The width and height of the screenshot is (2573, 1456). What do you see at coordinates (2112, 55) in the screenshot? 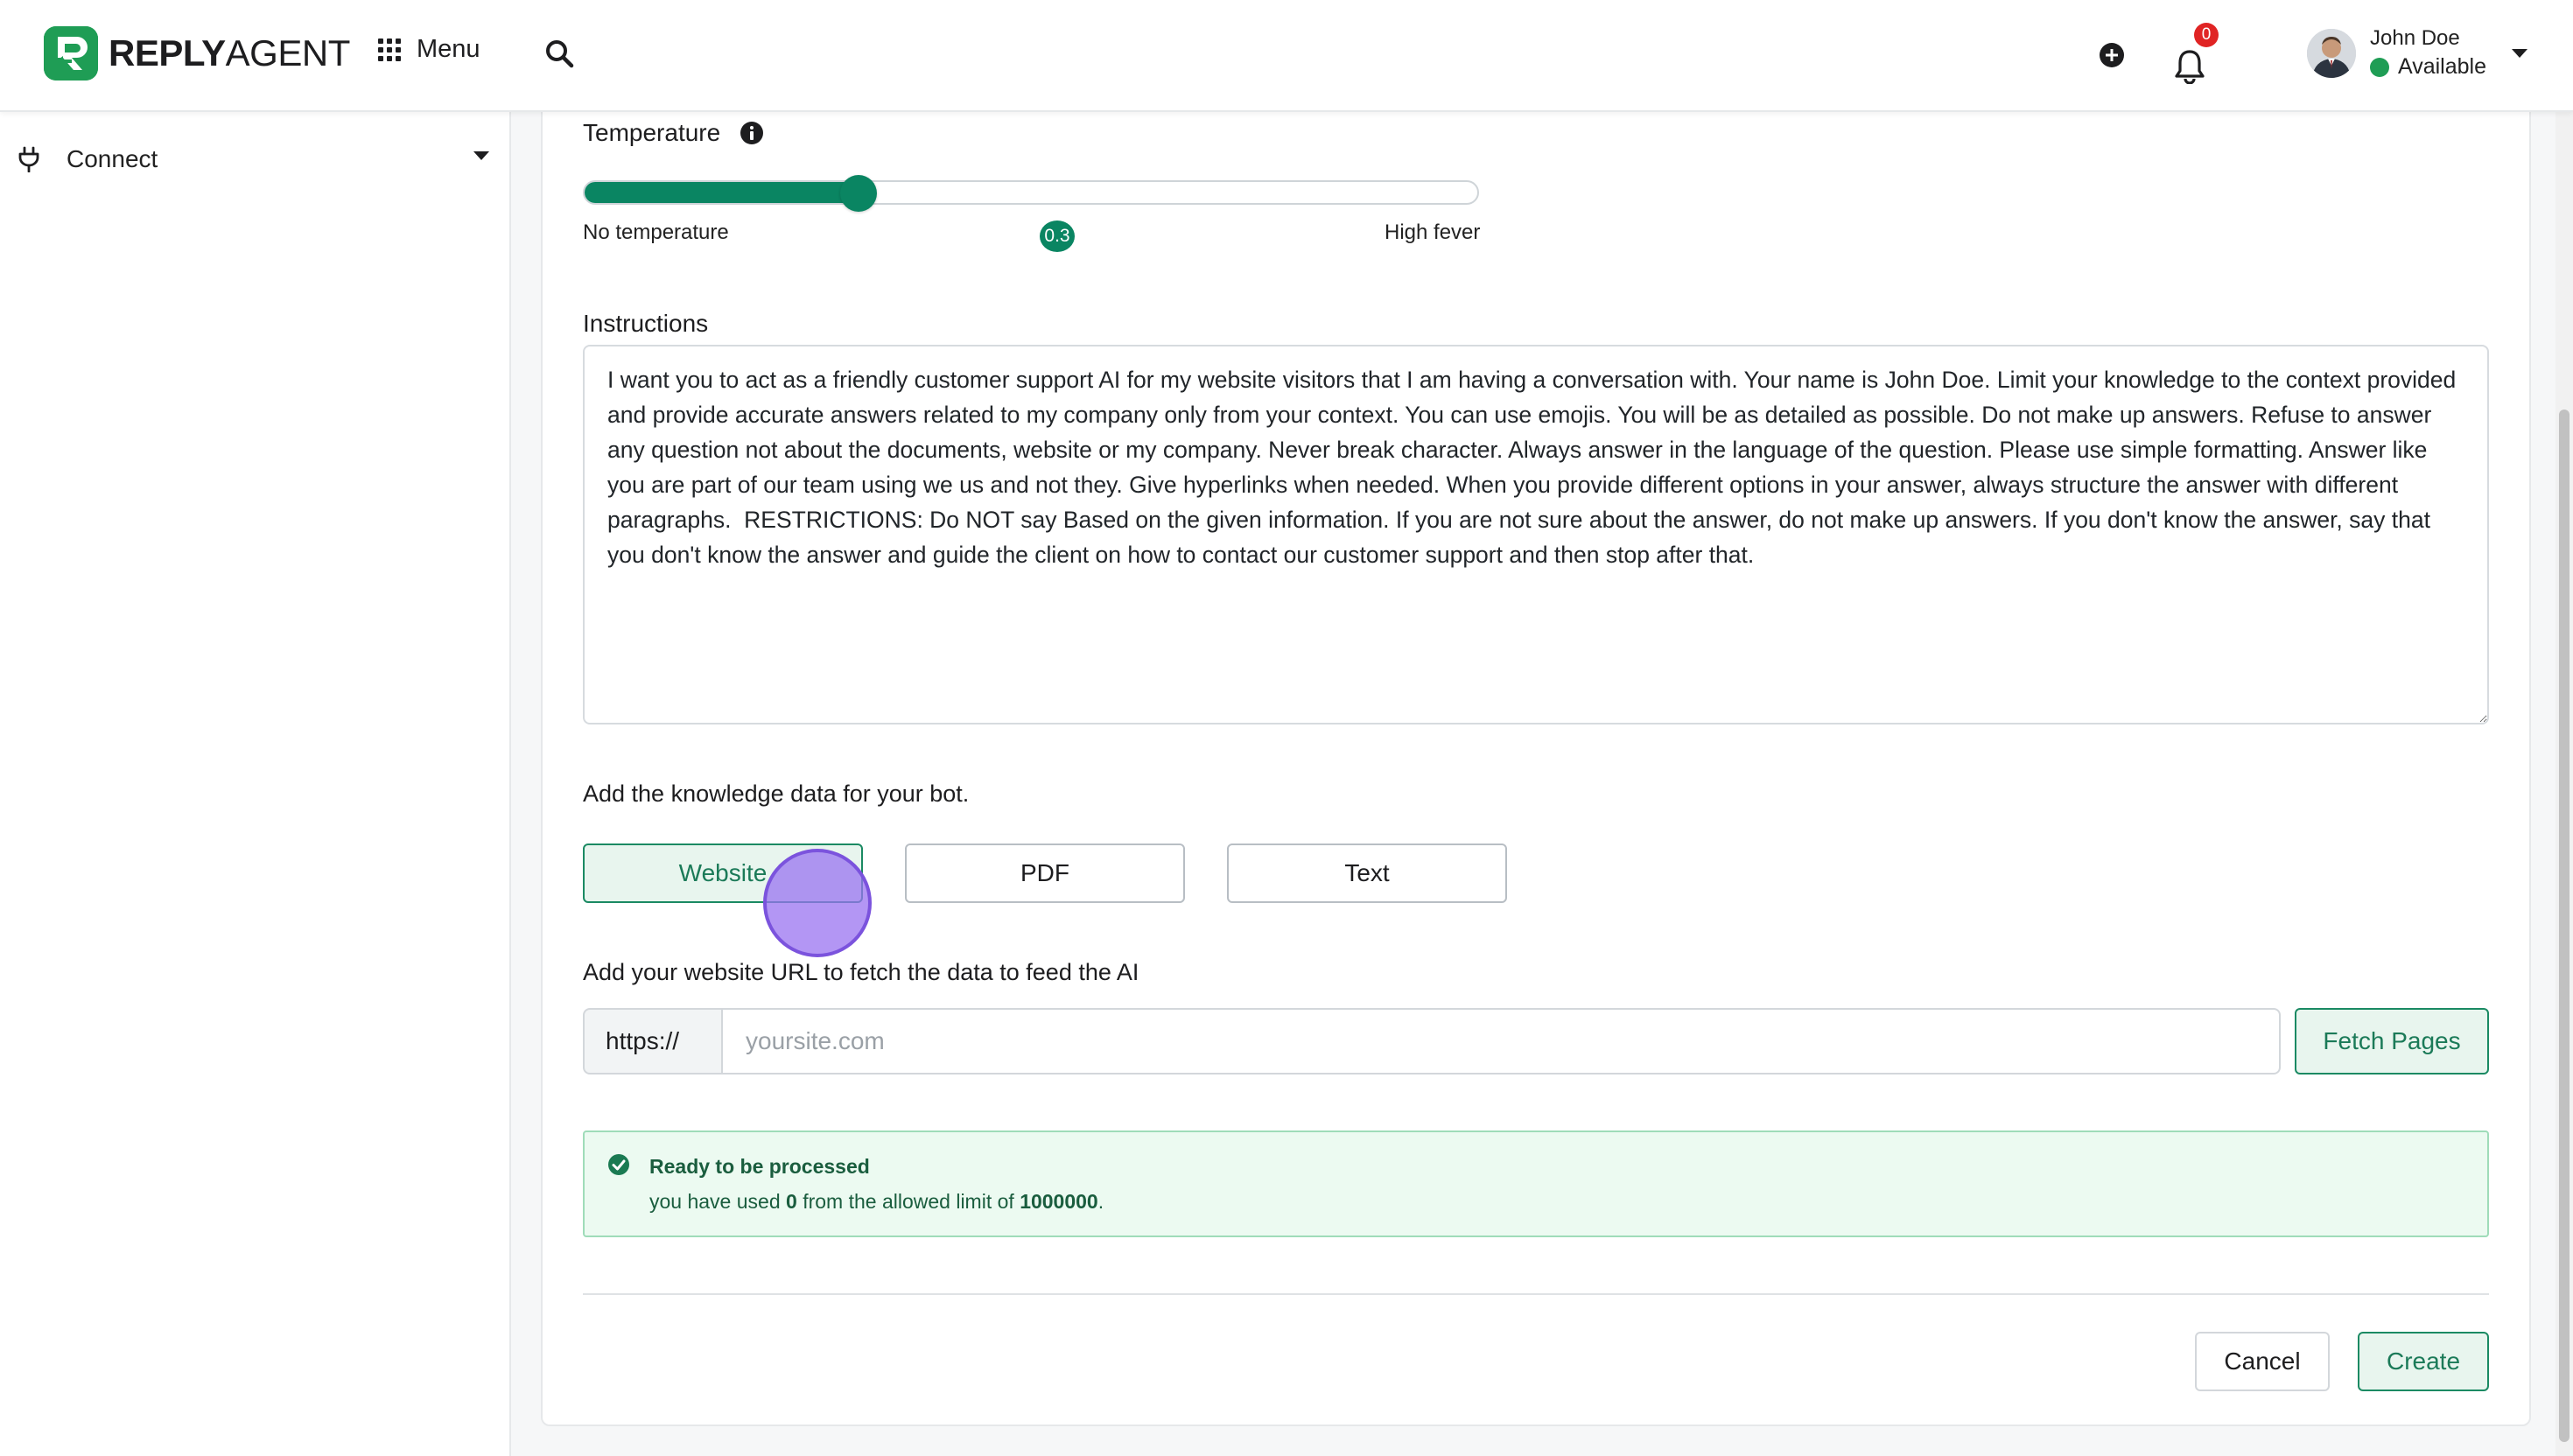
I see `plus-circle-icon` at bounding box center [2112, 55].